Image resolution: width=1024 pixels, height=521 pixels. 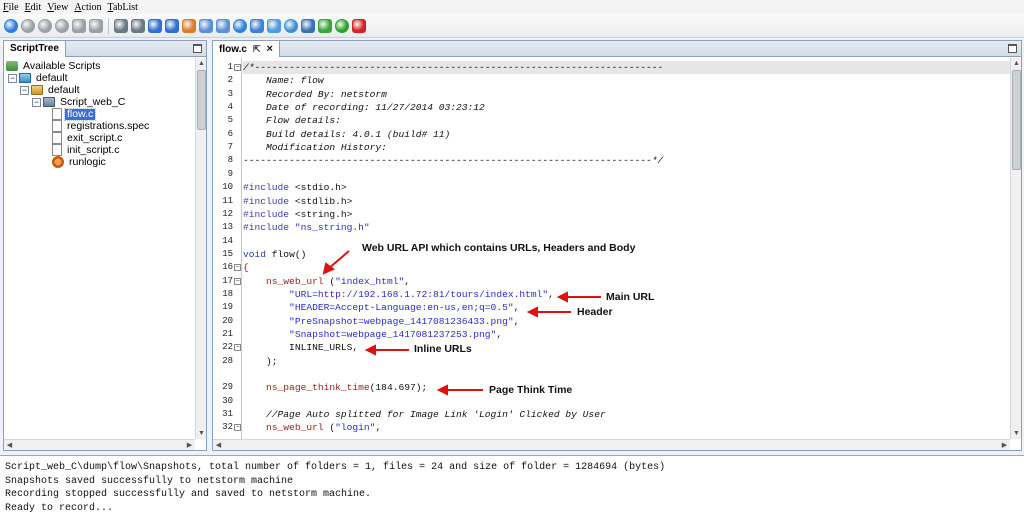 I want to click on tree-item: − Script_web_C, so click(x=79, y=102).